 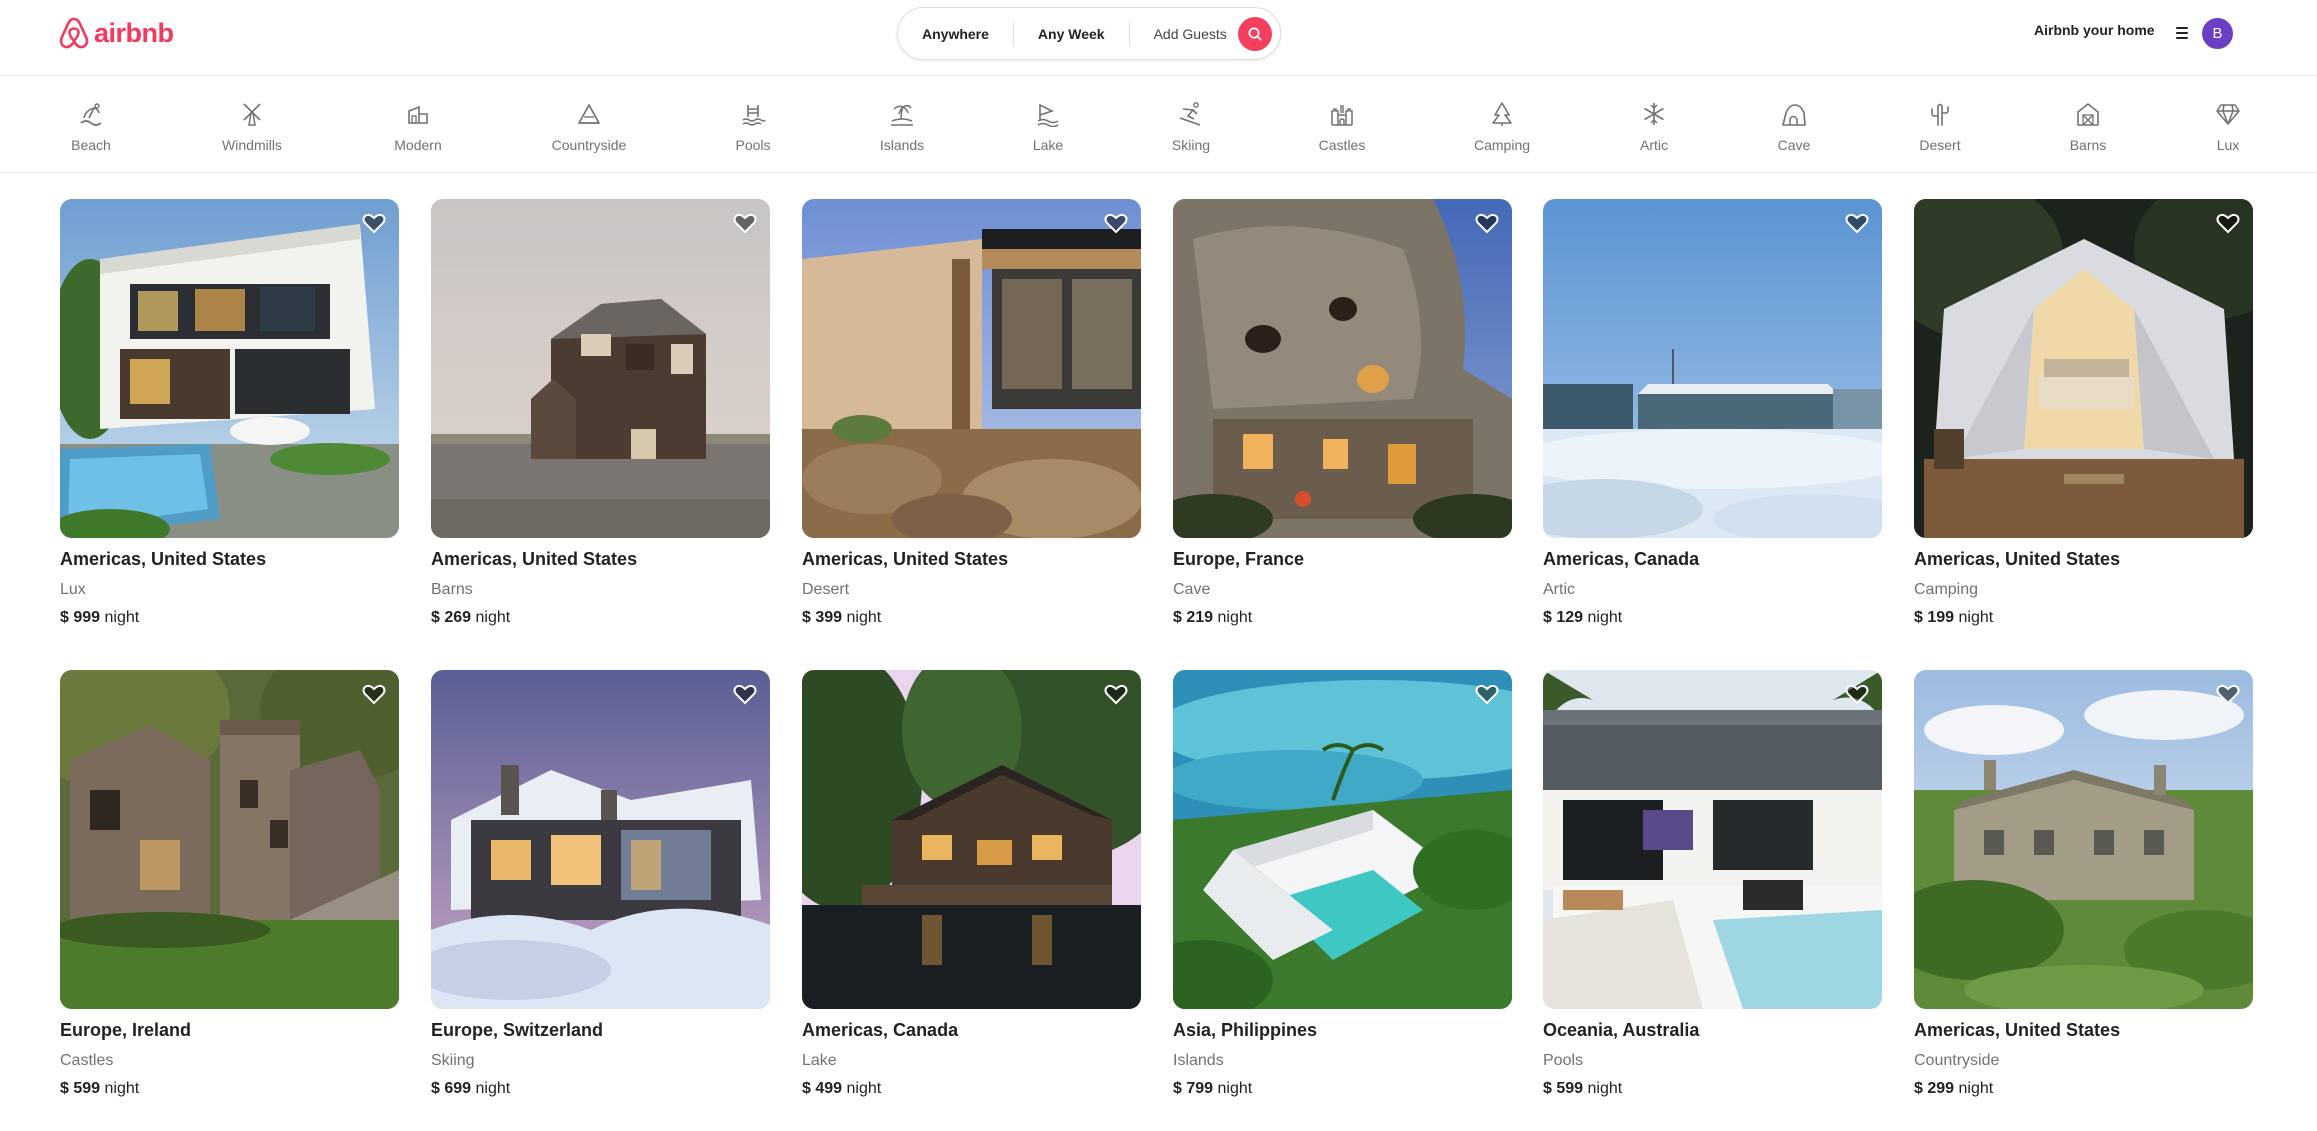 What do you see at coordinates (1342, 126) in the screenshot?
I see `category-castles: Castles` at bounding box center [1342, 126].